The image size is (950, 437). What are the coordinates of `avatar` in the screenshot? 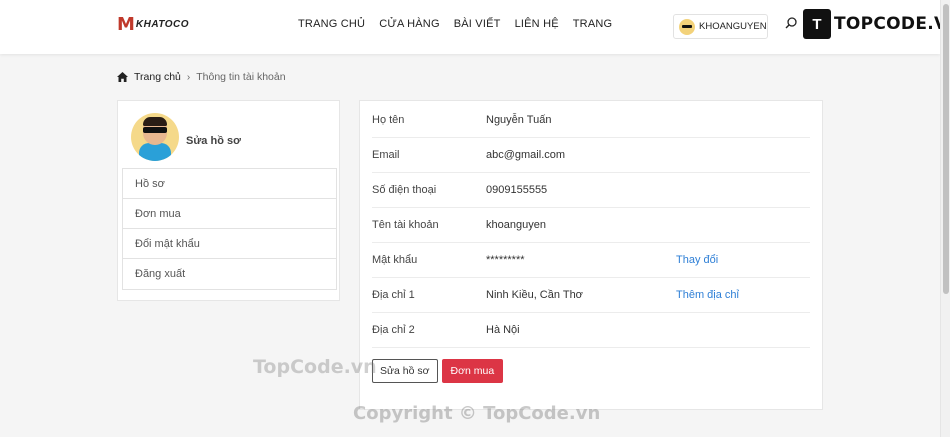 It's located at (155, 137).